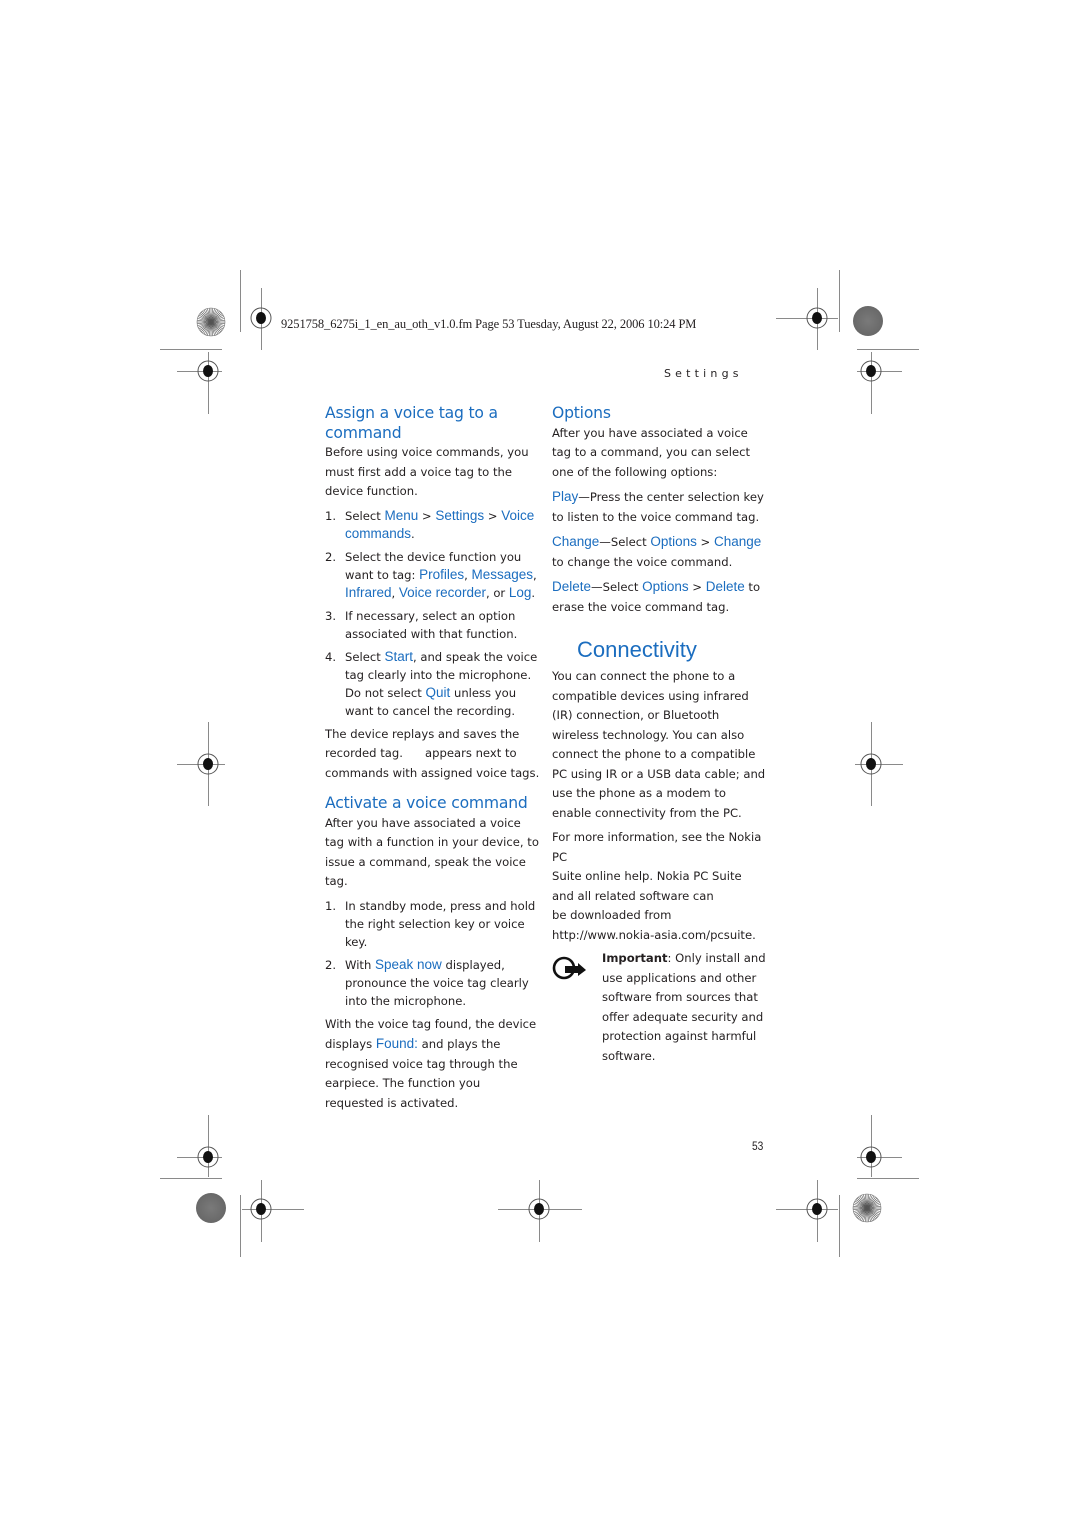 The height and width of the screenshot is (1527, 1080). What do you see at coordinates (581, 413) in the screenshot?
I see `section-heading-options: Options` at bounding box center [581, 413].